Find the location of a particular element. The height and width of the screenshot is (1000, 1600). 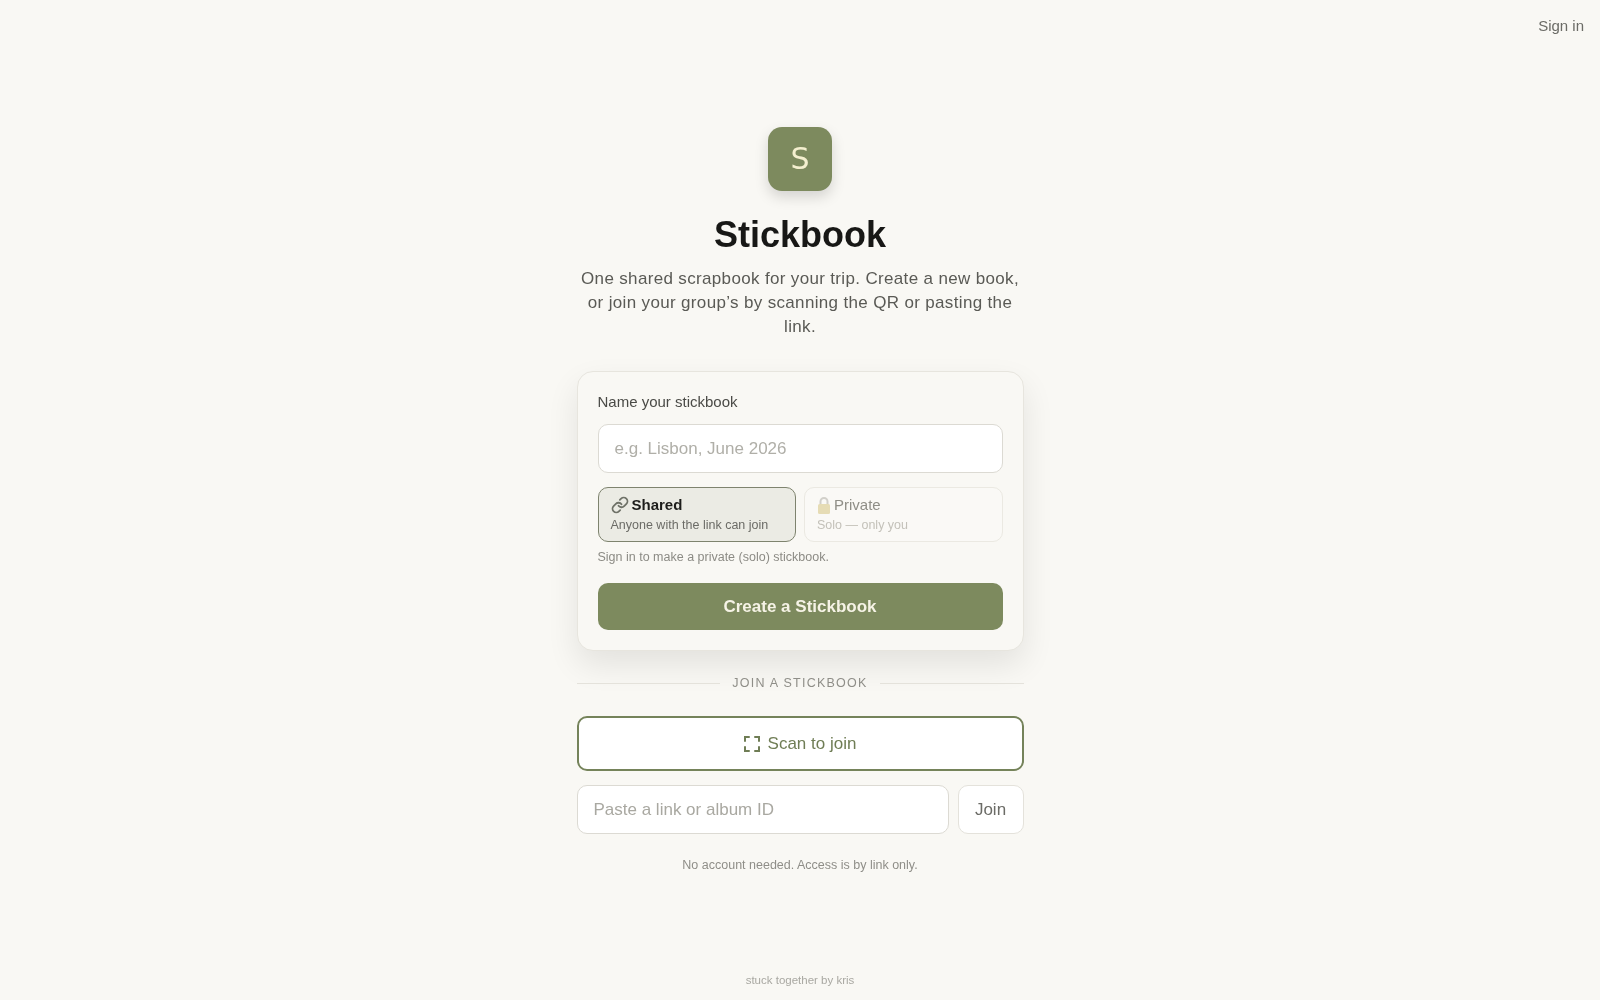

padlock-icon is located at coordinates (824, 505).